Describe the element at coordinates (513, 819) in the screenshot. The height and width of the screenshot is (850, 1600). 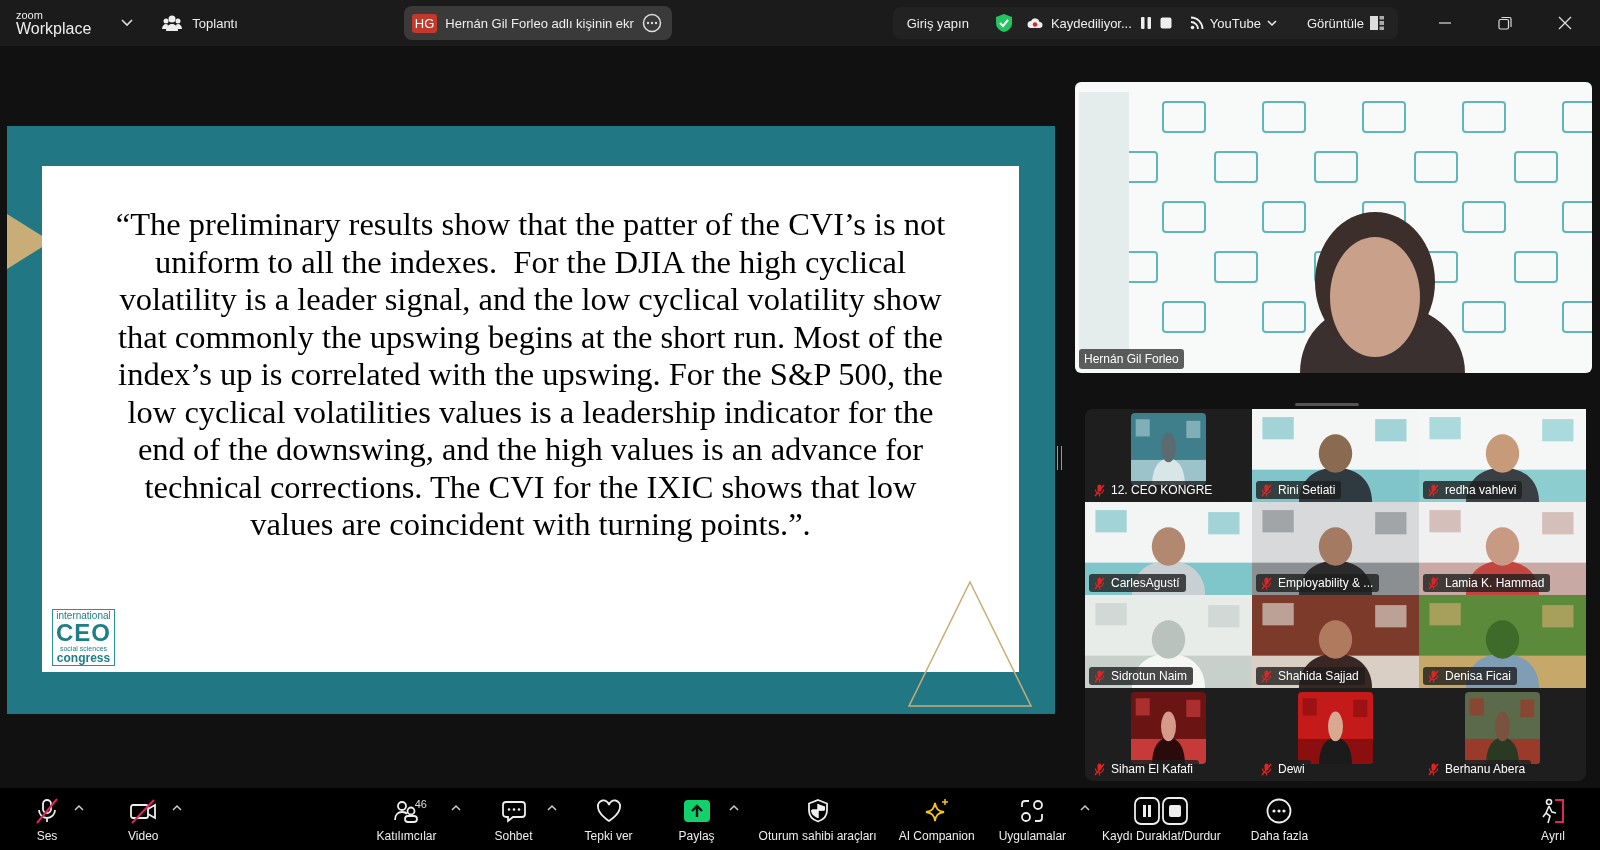
I see `chat-button: Sohbet` at that location.